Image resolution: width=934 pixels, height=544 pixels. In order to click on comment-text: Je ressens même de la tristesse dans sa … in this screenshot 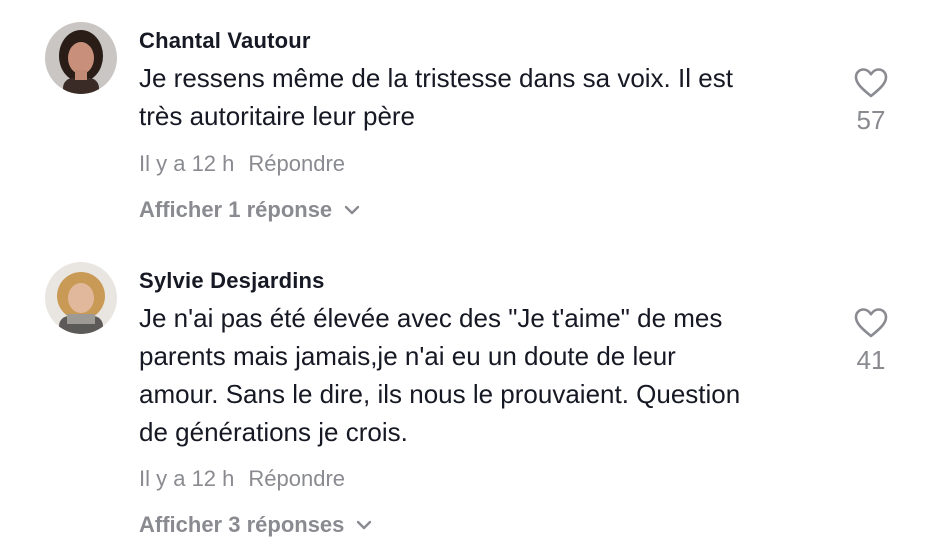, I will do `click(484, 97)`.